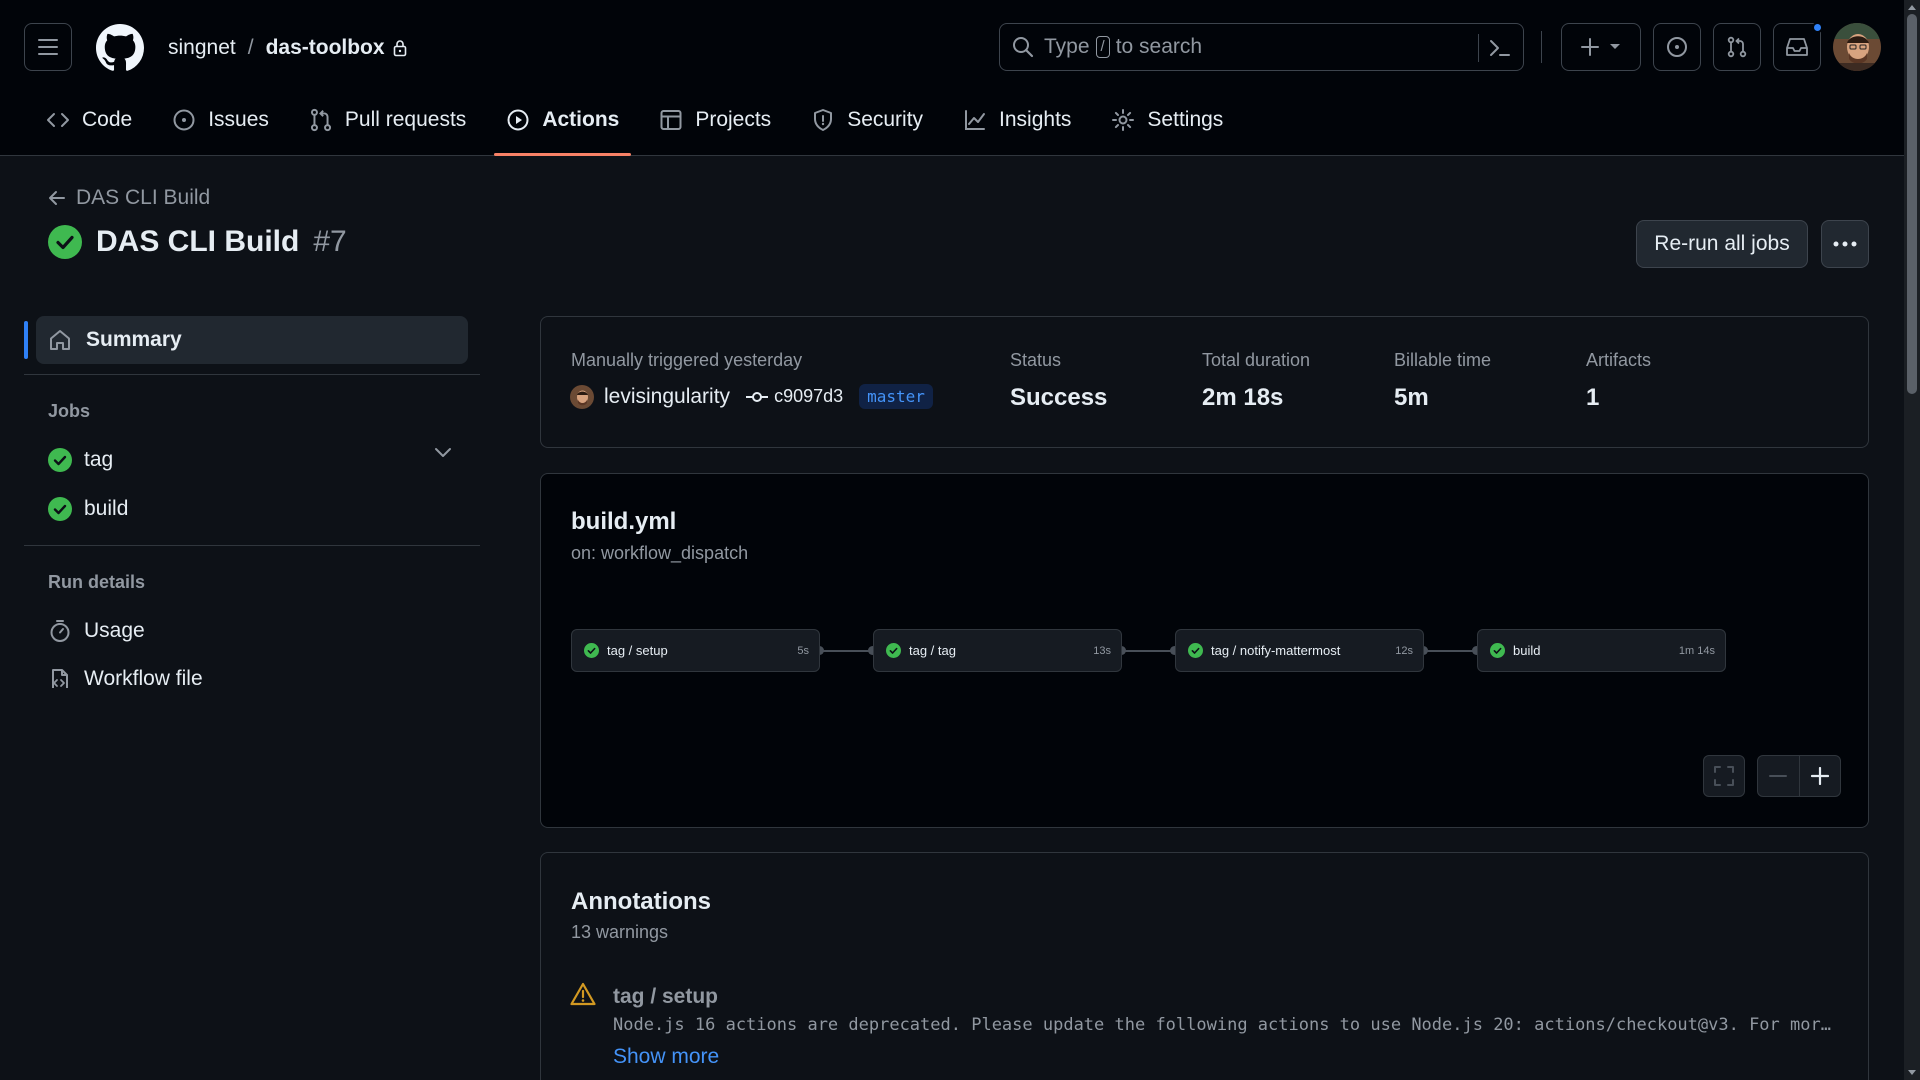 The height and width of the screenshot is (1080, 1920). What do you see at coordinates (1067, 46) in the screenshot?
I see `search-placeholder-prefix: Type` at bounding box center [1067, 46].